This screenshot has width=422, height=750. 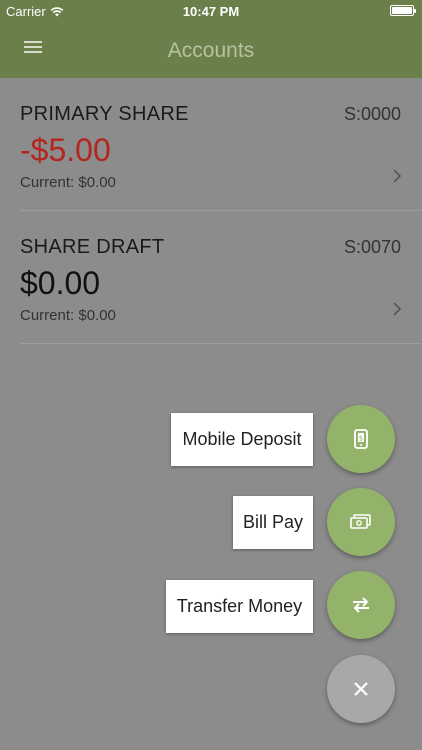 I want to click on status-bar: Carrier 10:47 PM, so click(x=211, y=11).